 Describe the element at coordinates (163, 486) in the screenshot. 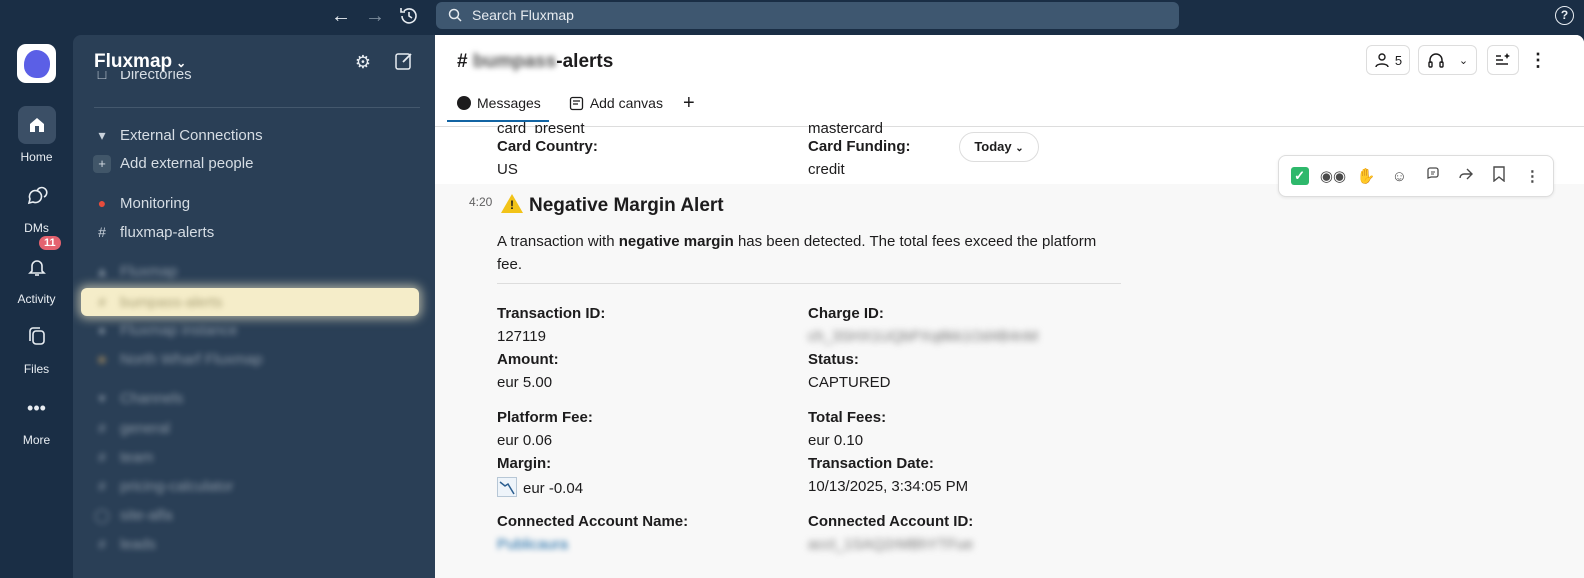

I see `sidebar-item-pricing: # pricing-calculator` at that location.